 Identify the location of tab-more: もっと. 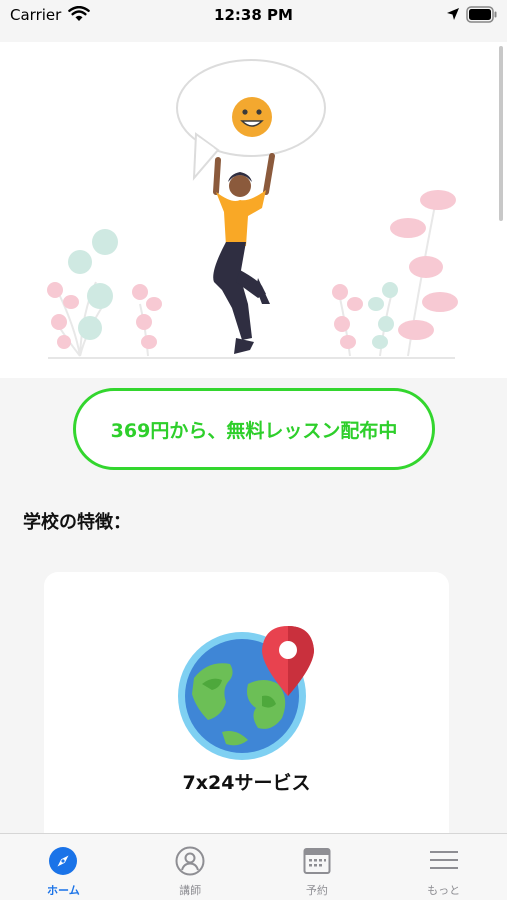
(443, 867).